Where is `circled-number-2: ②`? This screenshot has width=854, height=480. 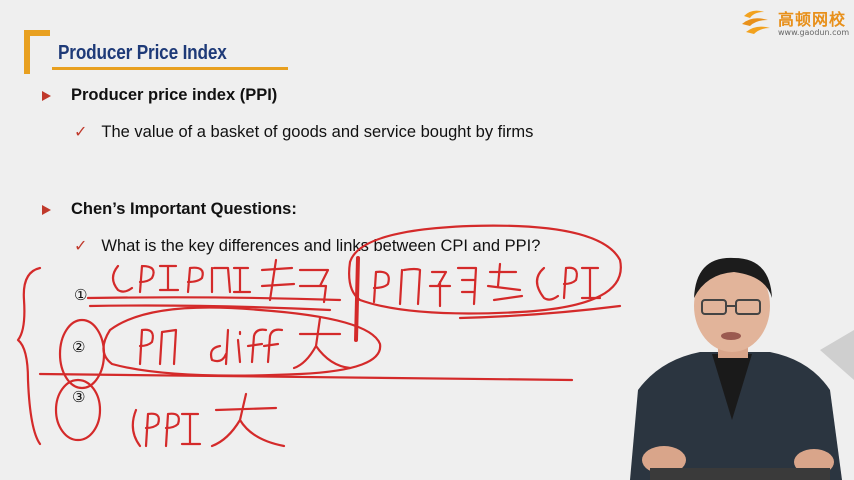 circled-number-2: ② is located at coordinates (78, 347).